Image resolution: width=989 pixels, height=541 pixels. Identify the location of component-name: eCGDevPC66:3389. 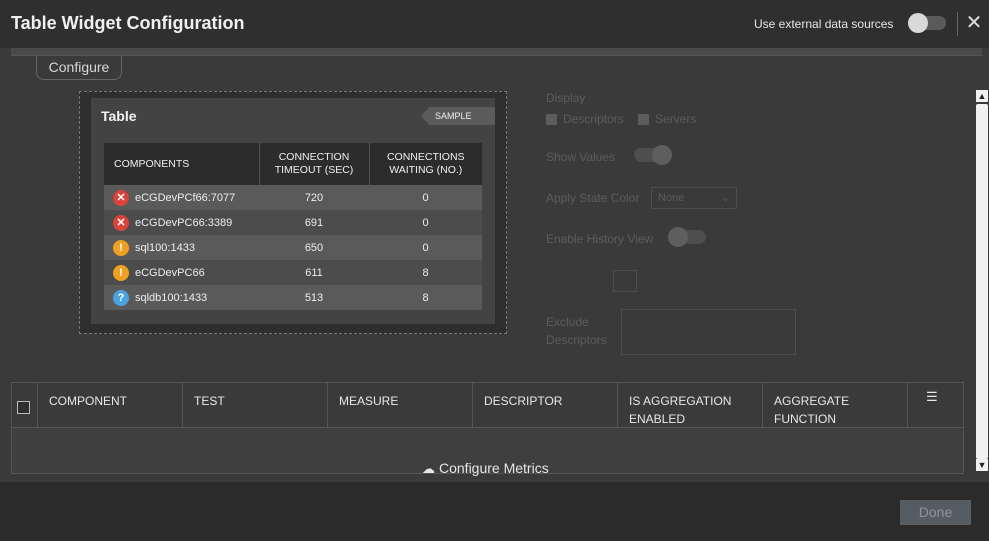
(184, 222).